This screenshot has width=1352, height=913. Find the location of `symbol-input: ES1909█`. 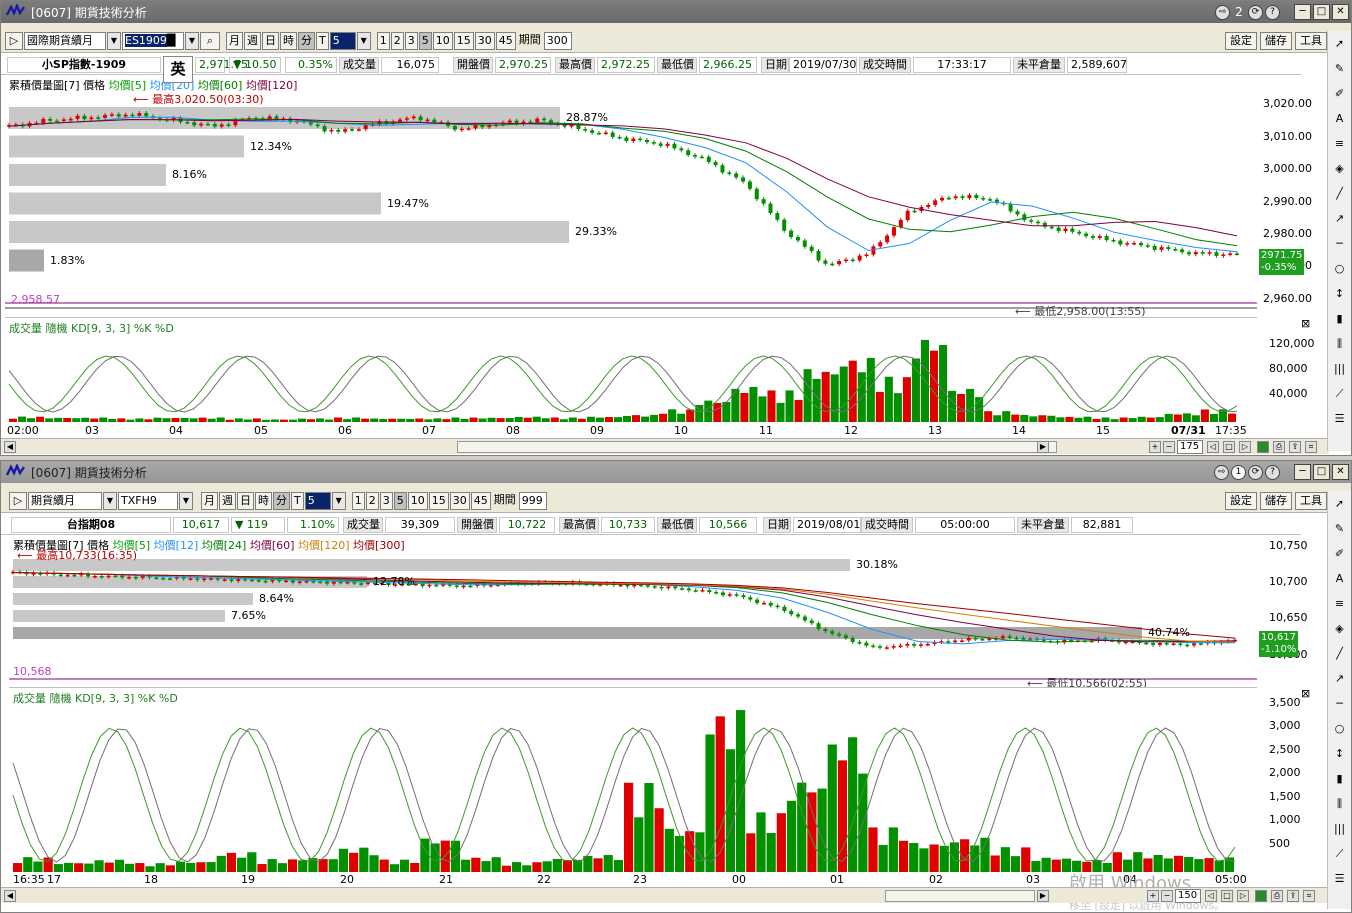

symbol-input: ES1909█ is located at coordinates (153, 40).